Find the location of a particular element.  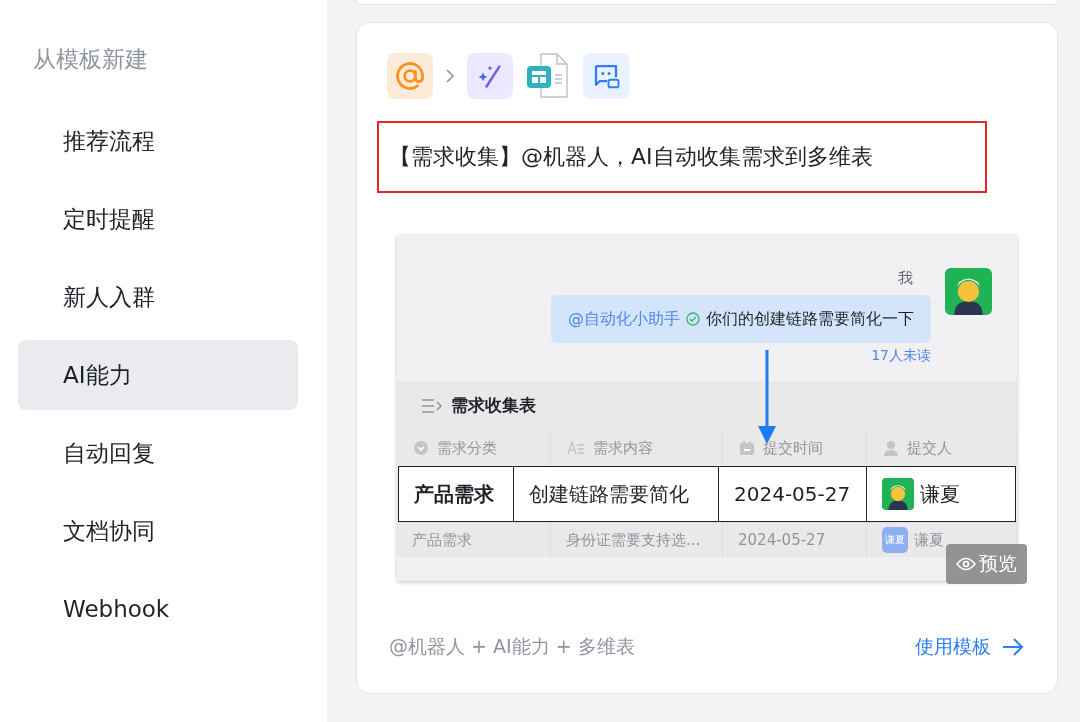

sidebar-item: 新人入群 is located at coordinates (158, 297).